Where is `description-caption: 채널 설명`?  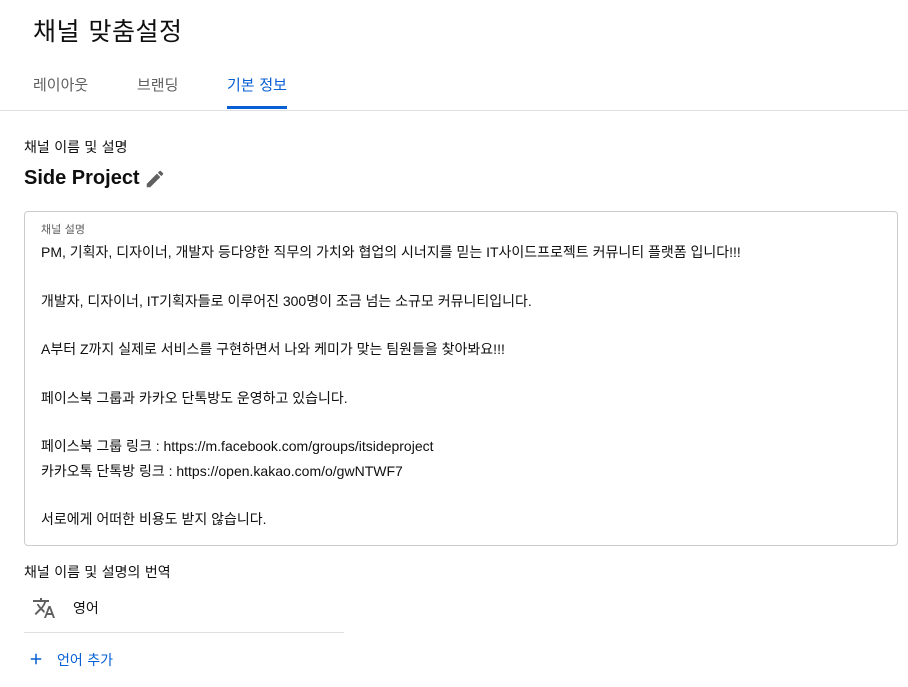 description-caption: 채널 설명 is located at coordinates (63, 229).